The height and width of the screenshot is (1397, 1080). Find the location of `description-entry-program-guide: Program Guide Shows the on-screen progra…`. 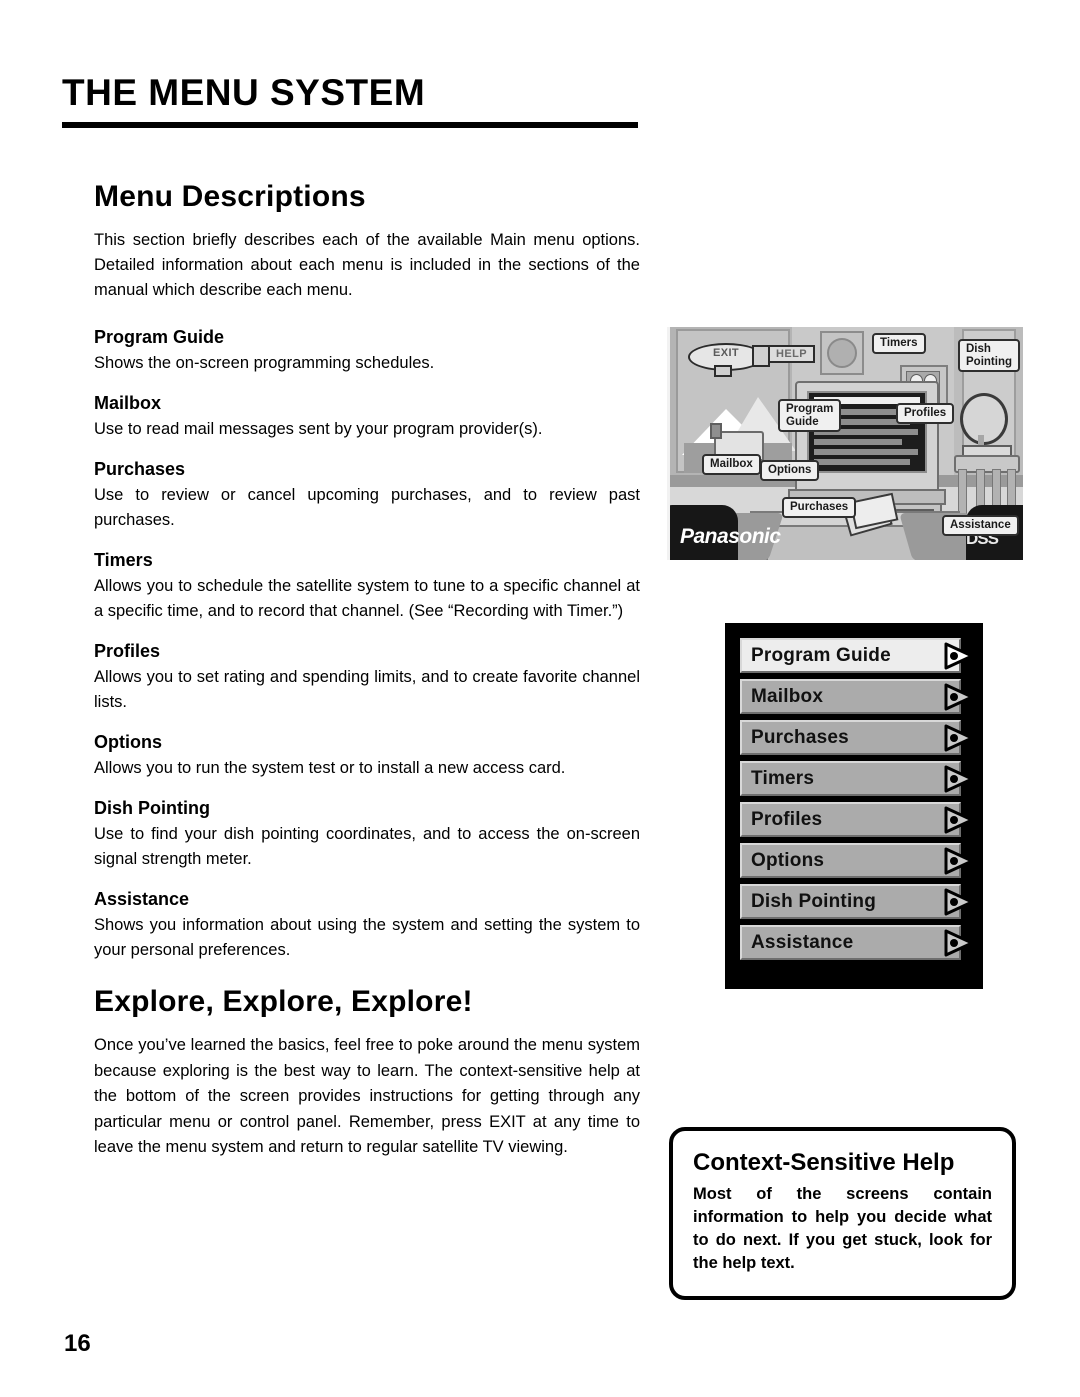

description-entry-program-guide: Program Guide Shows the on-screen progra… is located at coordinates (367, 351).